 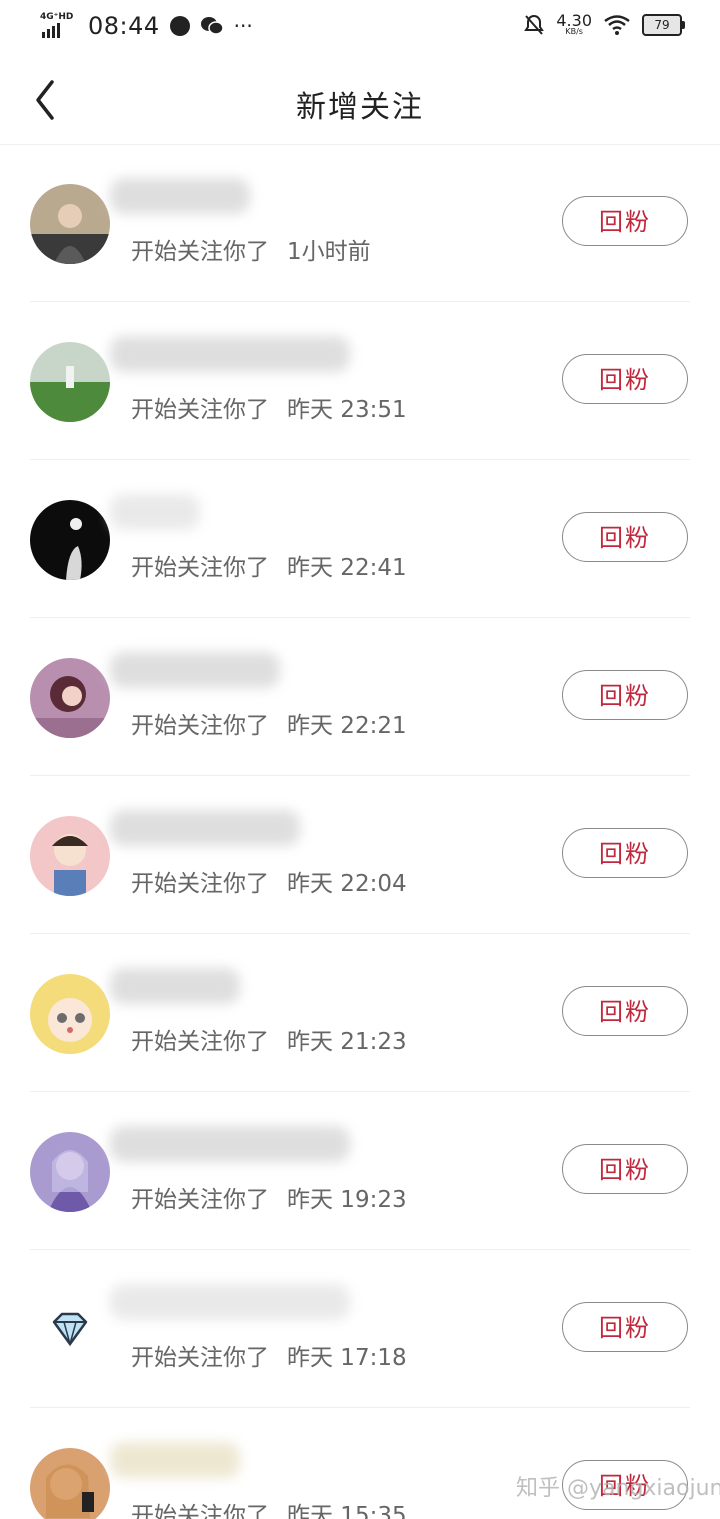 I want to click on follow-time: 昨天 21:23, so click(x=347, y=1042).